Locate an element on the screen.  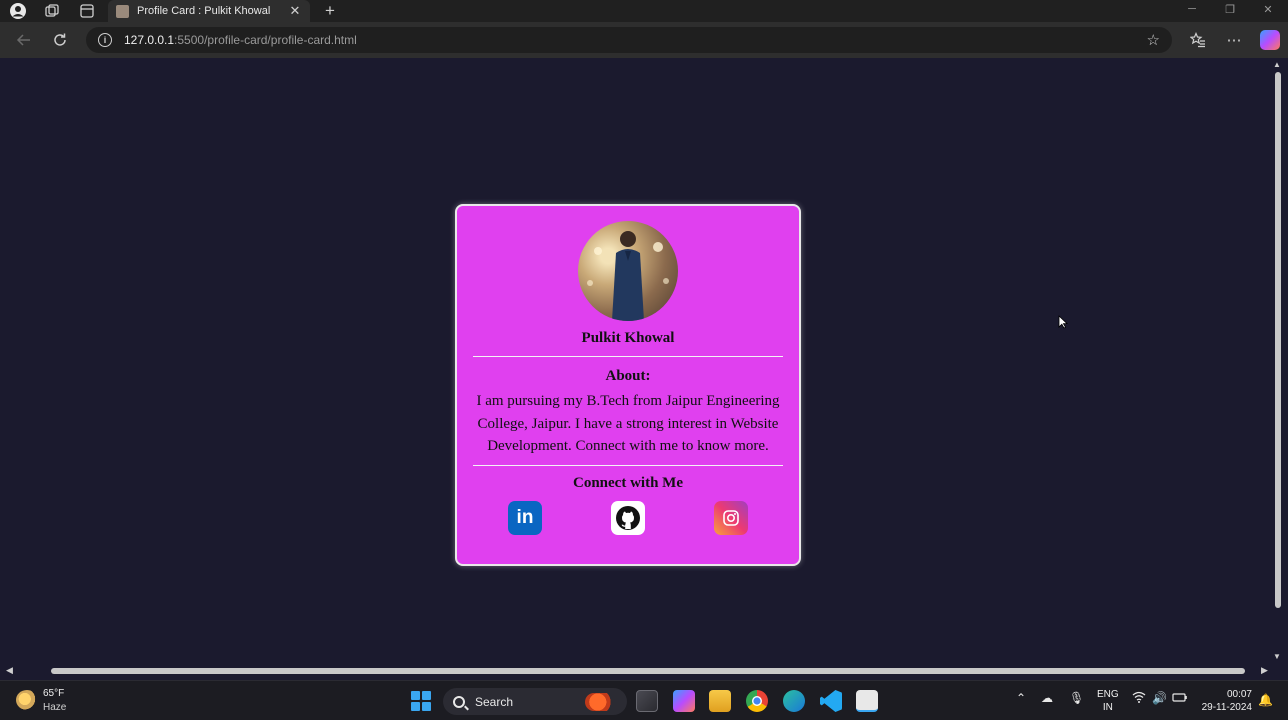
profile-icon is located at coordinates (18, 11).